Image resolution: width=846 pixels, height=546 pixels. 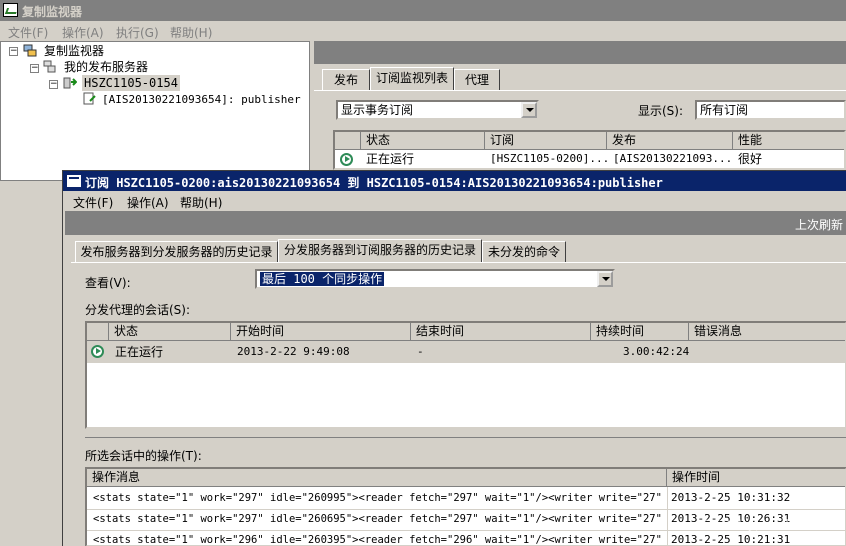 I want to click on view-select: 最后 100 个同步操作, so click(x=435, y=279).